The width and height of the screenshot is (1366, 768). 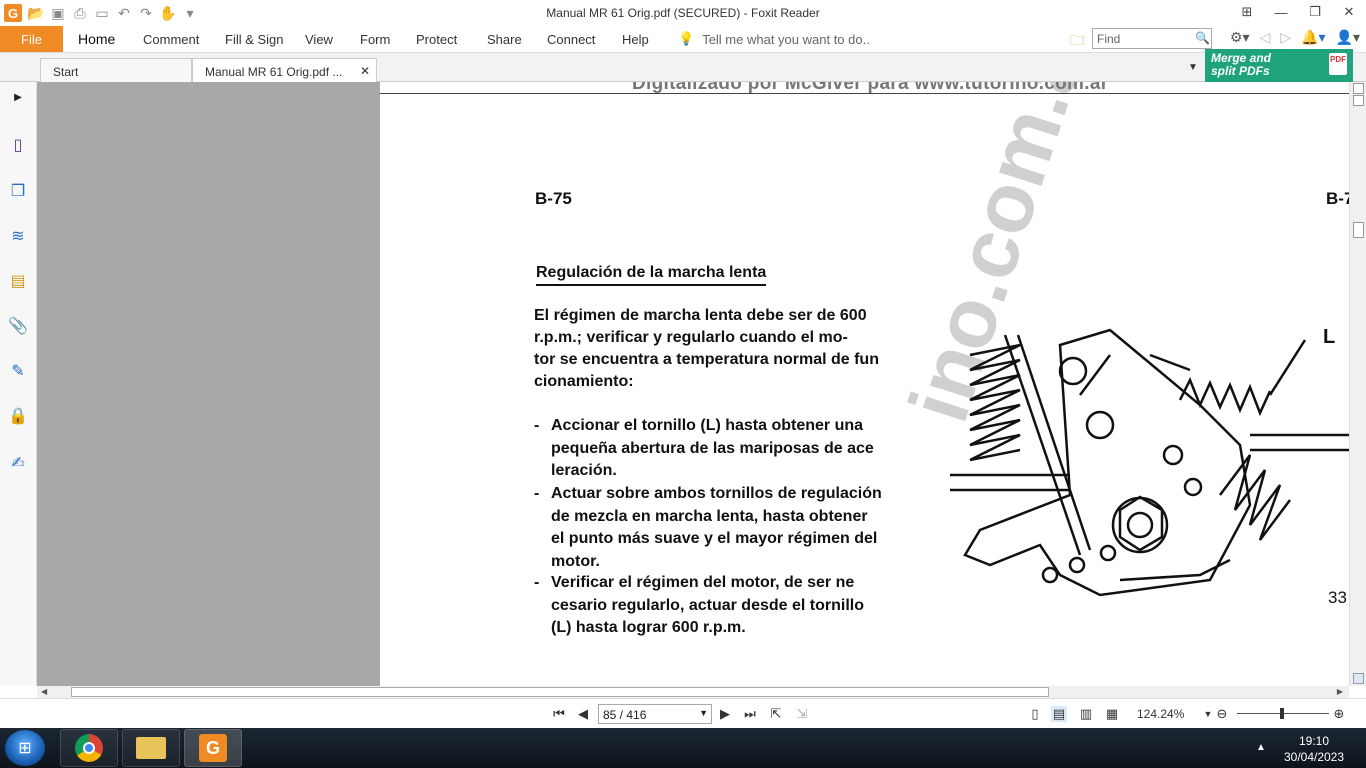 What do you see at coordinates (776, 714) in the screenshot?
I see `previous-view-icon: ⇱` at bounding box center [776, 714].